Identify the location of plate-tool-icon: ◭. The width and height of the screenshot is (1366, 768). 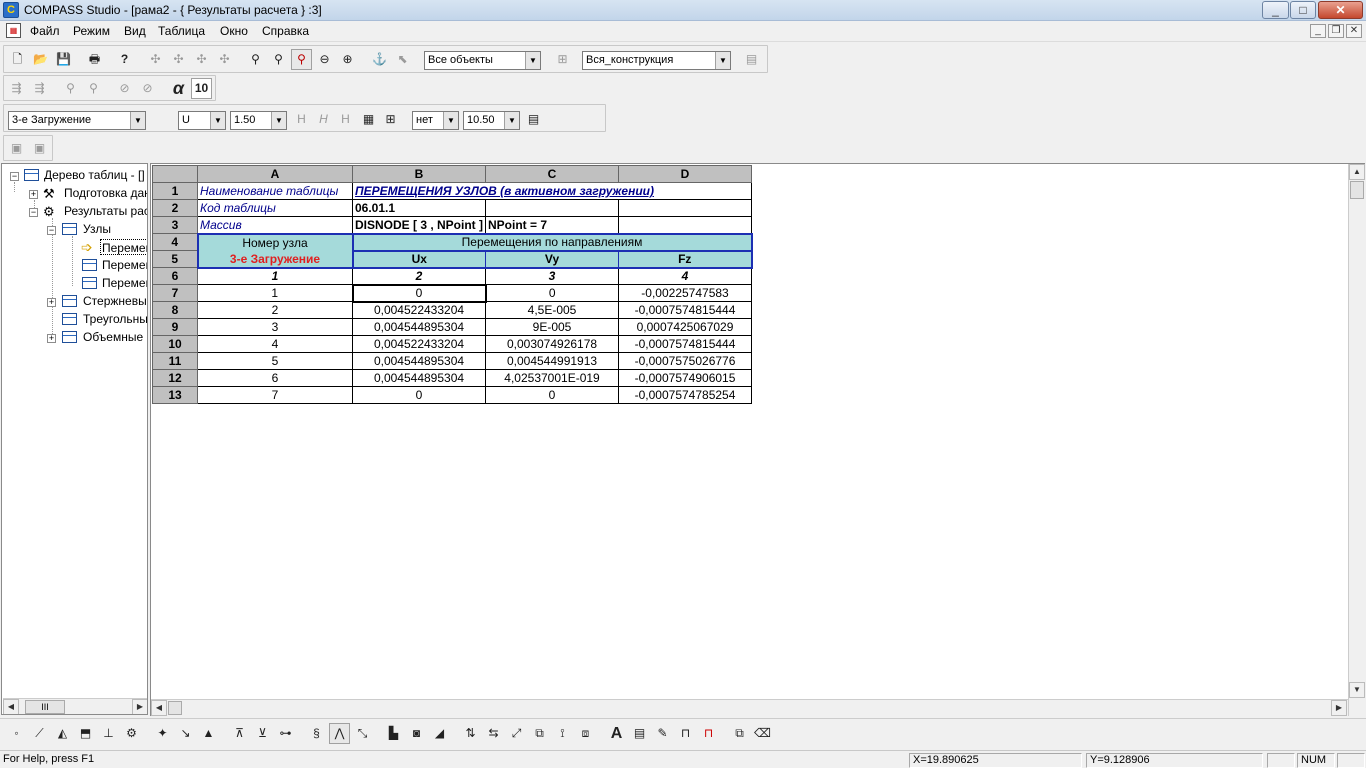
(62, 733).